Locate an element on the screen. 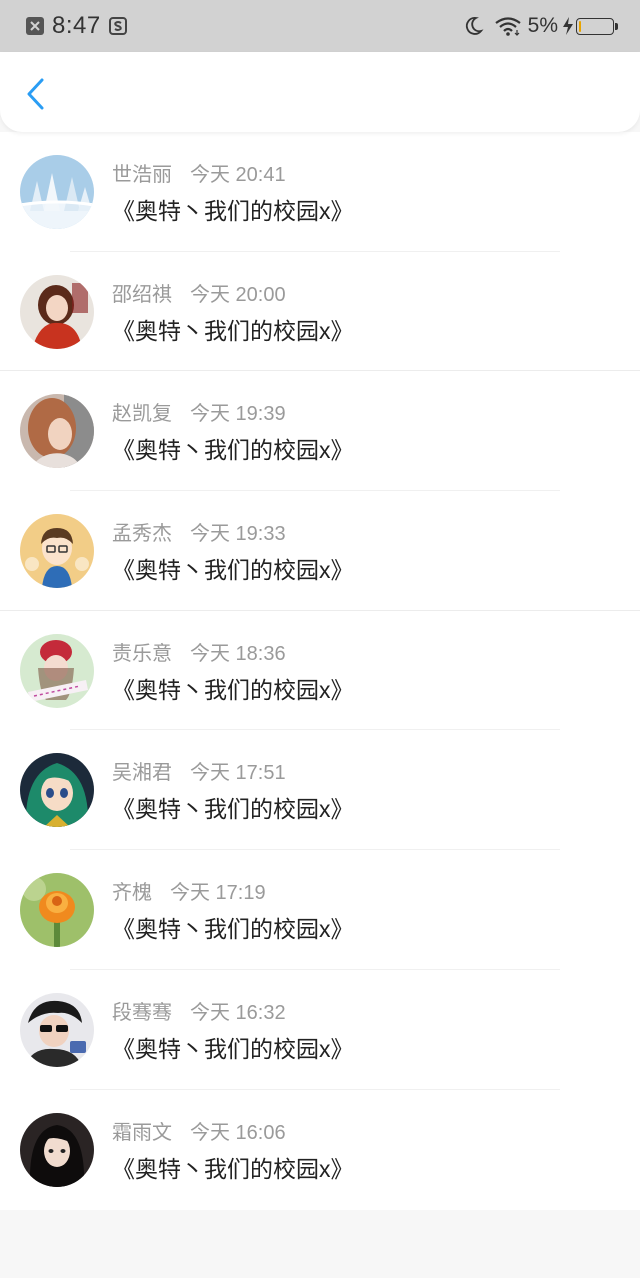  charging-bolt-icon is located at coordinates (568, 26).